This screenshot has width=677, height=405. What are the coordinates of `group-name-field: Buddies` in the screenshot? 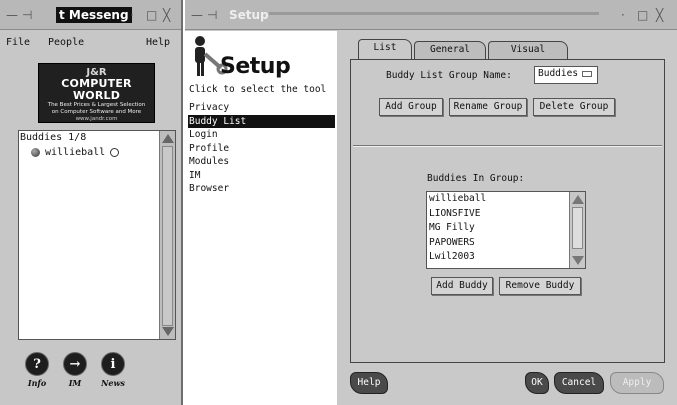 It's located at (566, 75).